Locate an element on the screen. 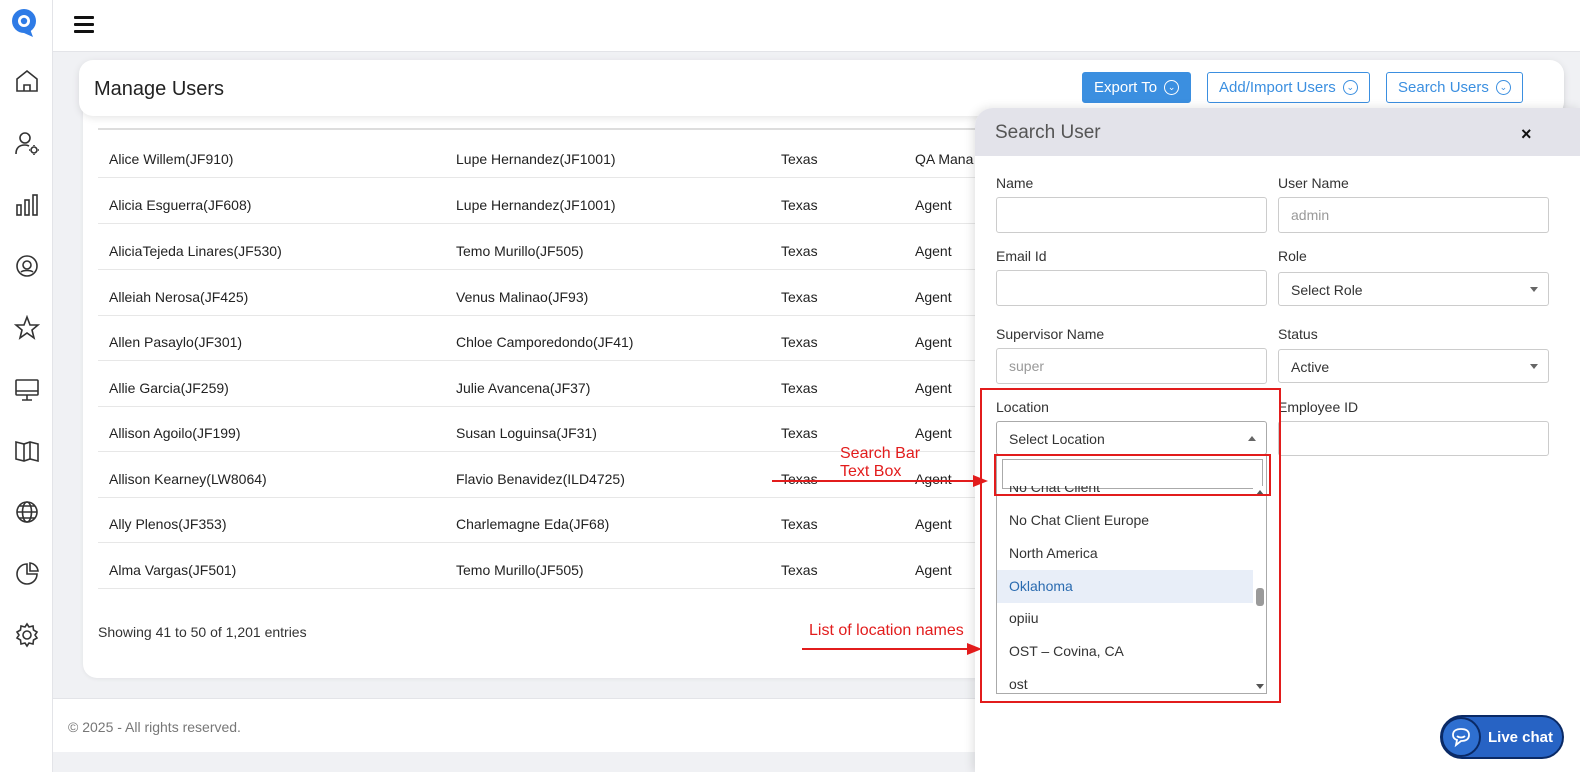  cell-supervisor: Chloe Camporedondo(JF41) is located at coordinates (545, 342).